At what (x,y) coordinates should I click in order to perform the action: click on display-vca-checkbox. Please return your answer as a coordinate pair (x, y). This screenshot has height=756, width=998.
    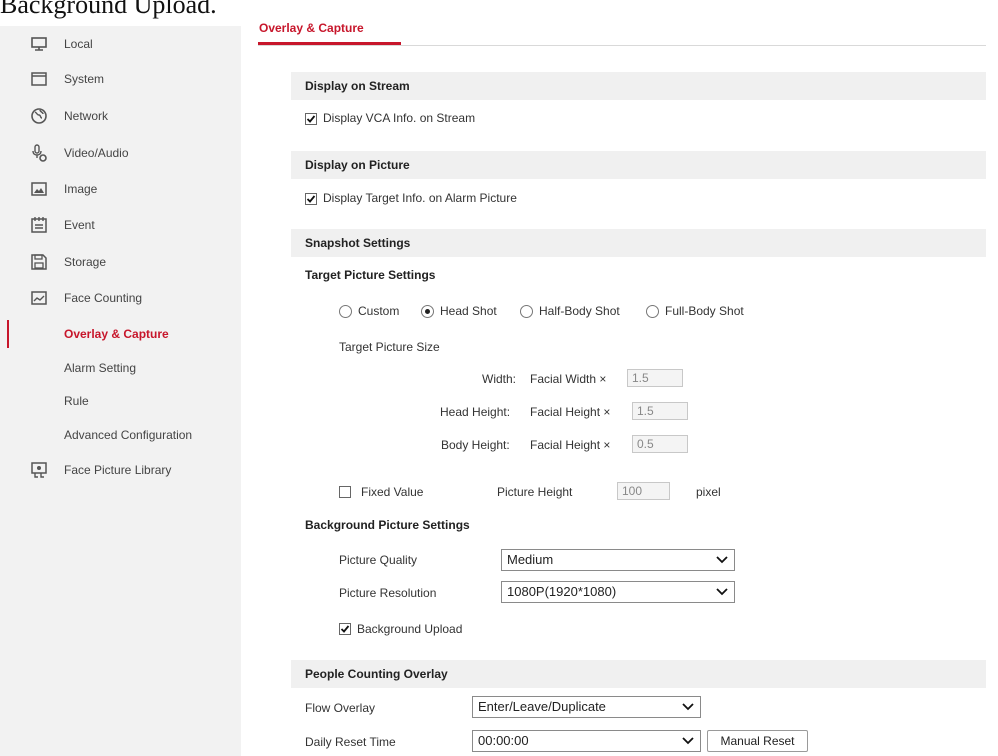
    Looking at the image, I should click on (311, 119).